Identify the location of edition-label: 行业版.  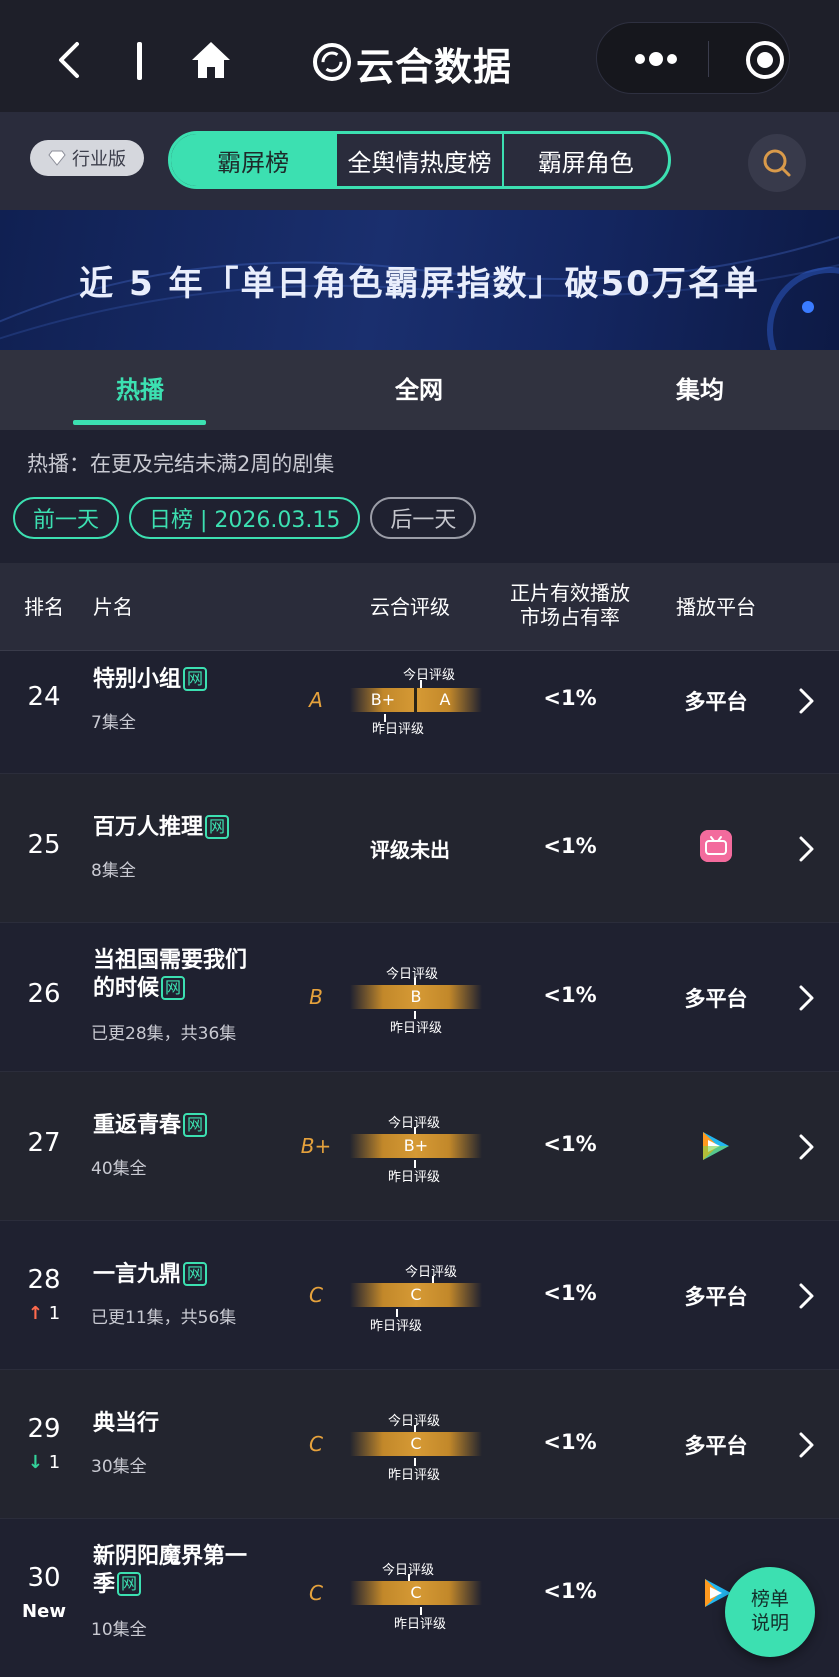
(99, 159).